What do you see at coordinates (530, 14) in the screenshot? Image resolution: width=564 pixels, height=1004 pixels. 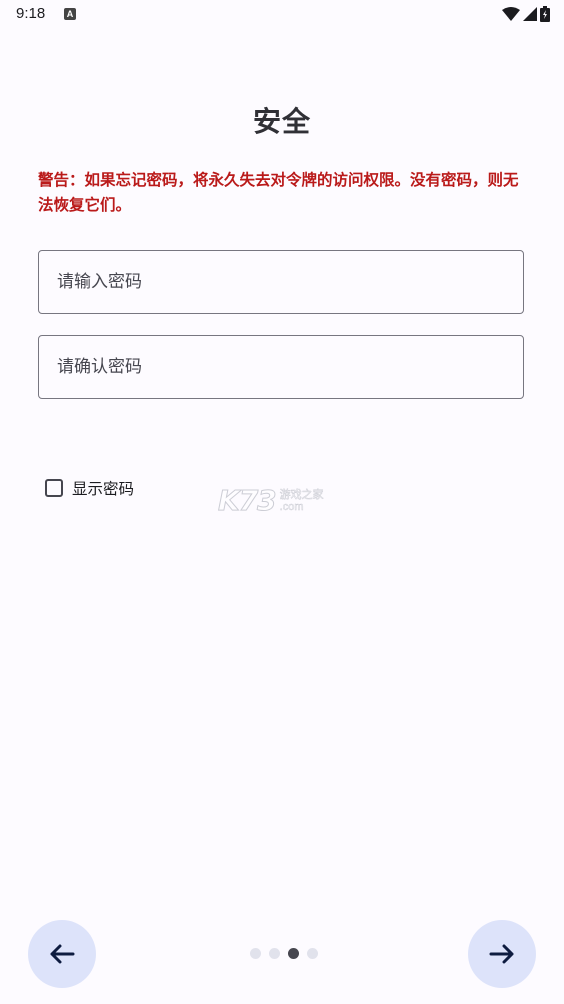 I see `signal-icon` at bounding box center [530, 14].